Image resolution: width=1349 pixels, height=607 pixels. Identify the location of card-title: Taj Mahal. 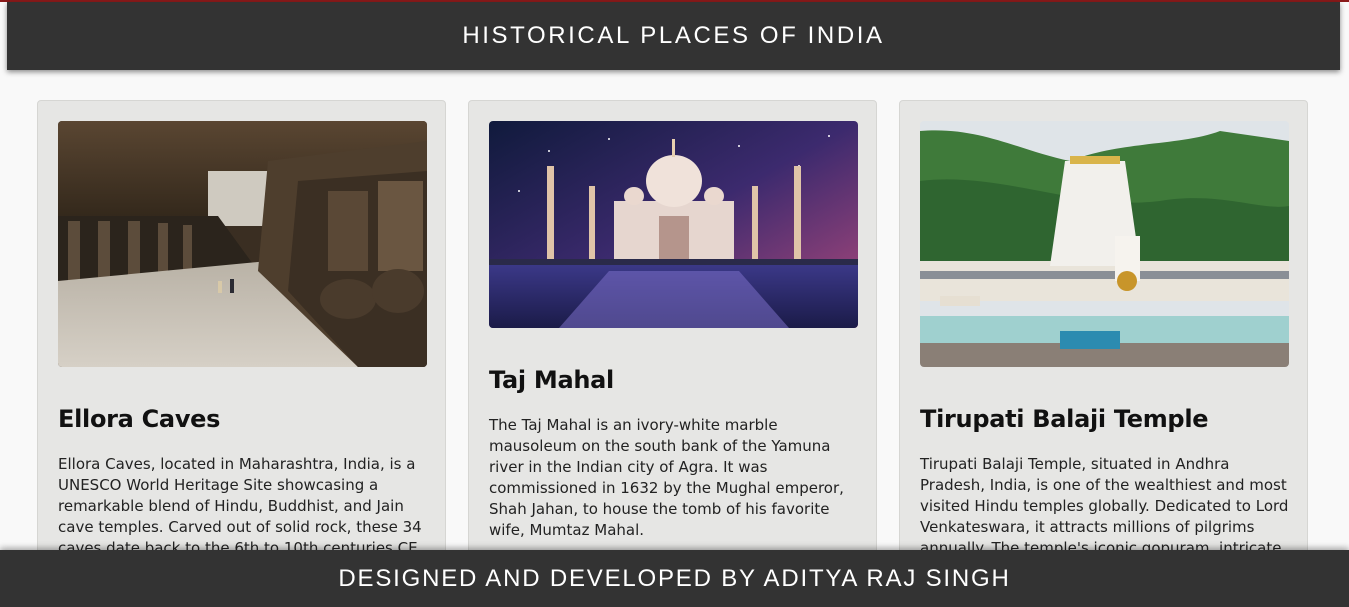
(551, 380).